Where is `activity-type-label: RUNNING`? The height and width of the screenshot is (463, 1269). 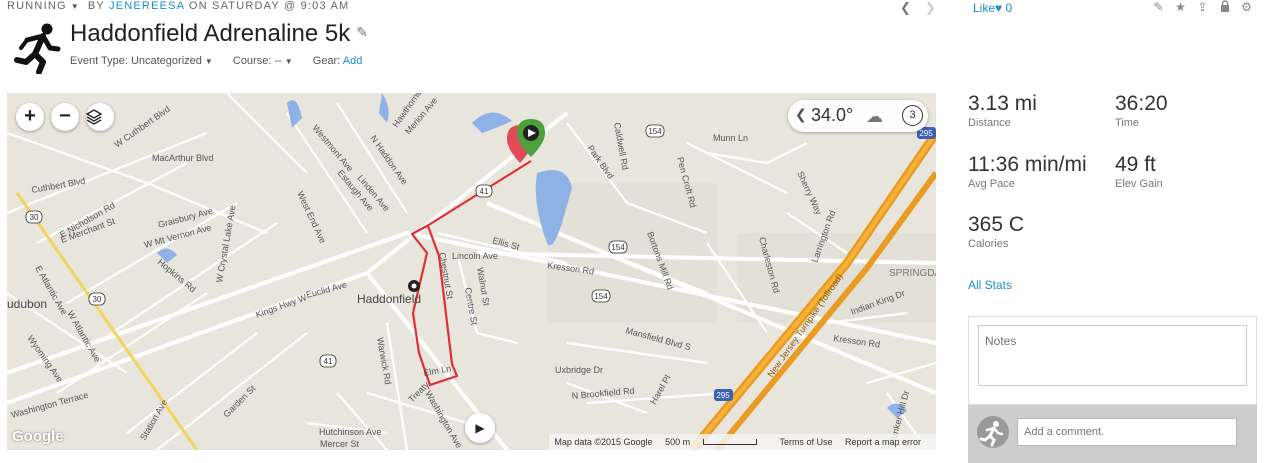
activity-type-label: RUNNING is located at coordinates (37, 6).